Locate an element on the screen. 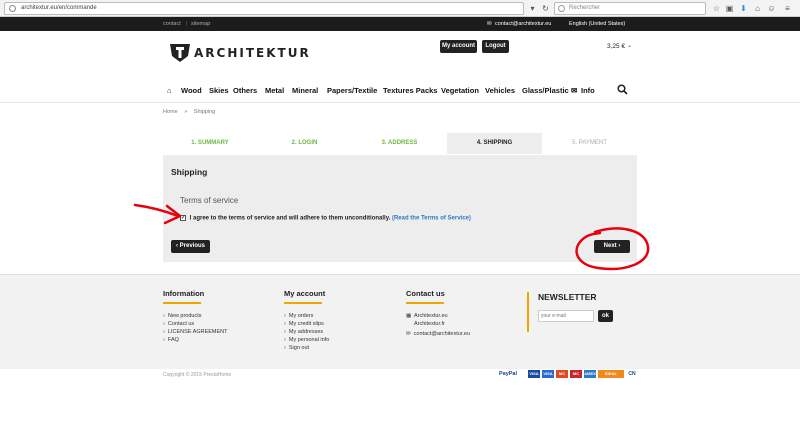  footer-link: › My credit slips is located at coordinates (306, 324).